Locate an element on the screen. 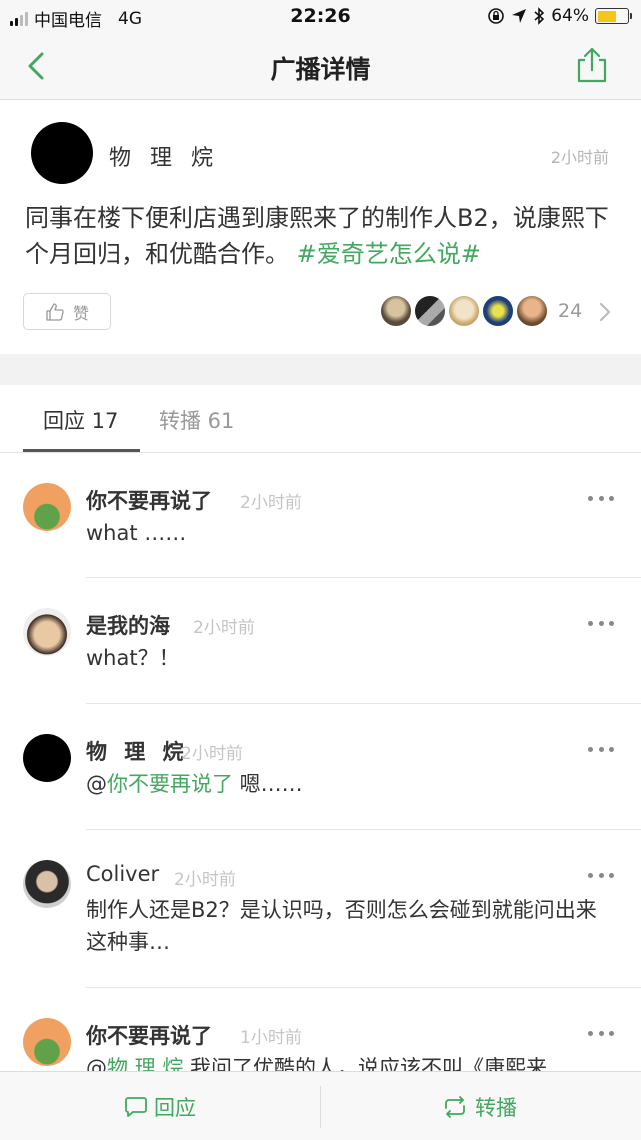 This screenshot has width=641, height=1140. like-label: 赞 is located at coordinates (80, 313).